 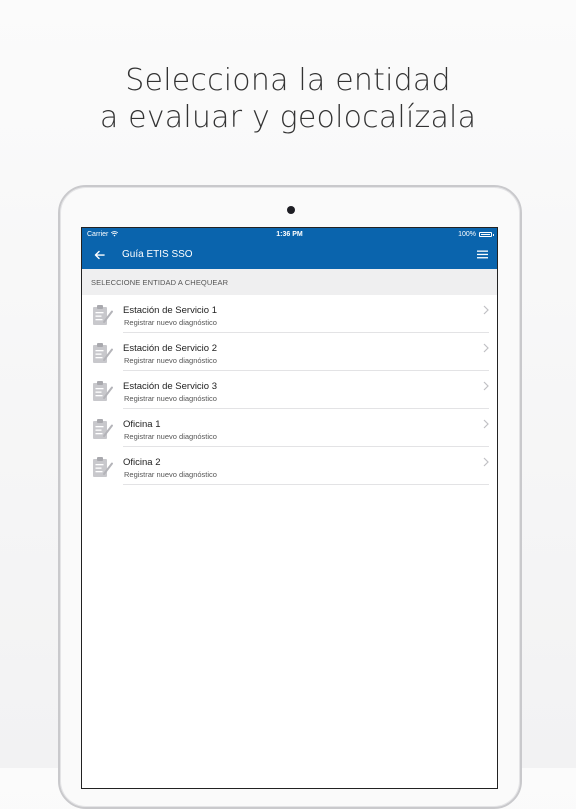 I want to click on hamburger-menu-icon, so click(x=482, y=254).